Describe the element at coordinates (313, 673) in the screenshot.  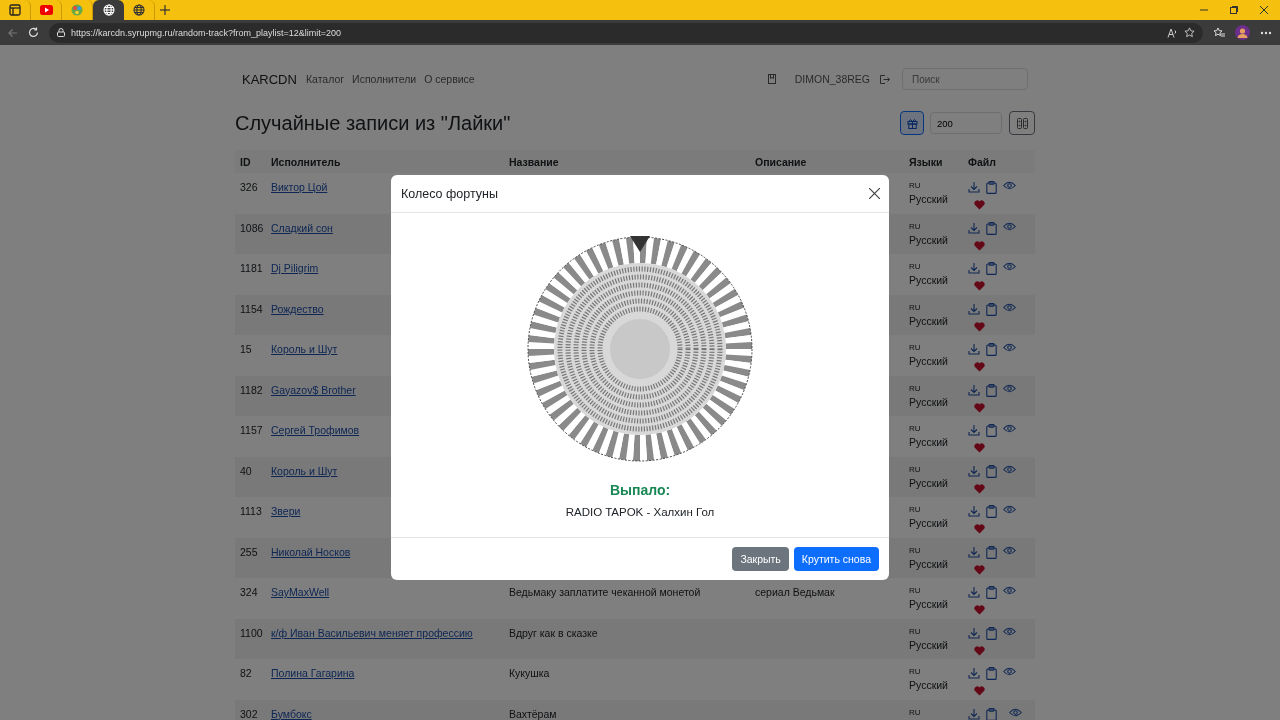
I see `artist-link: Полина Гагарина` at that location.